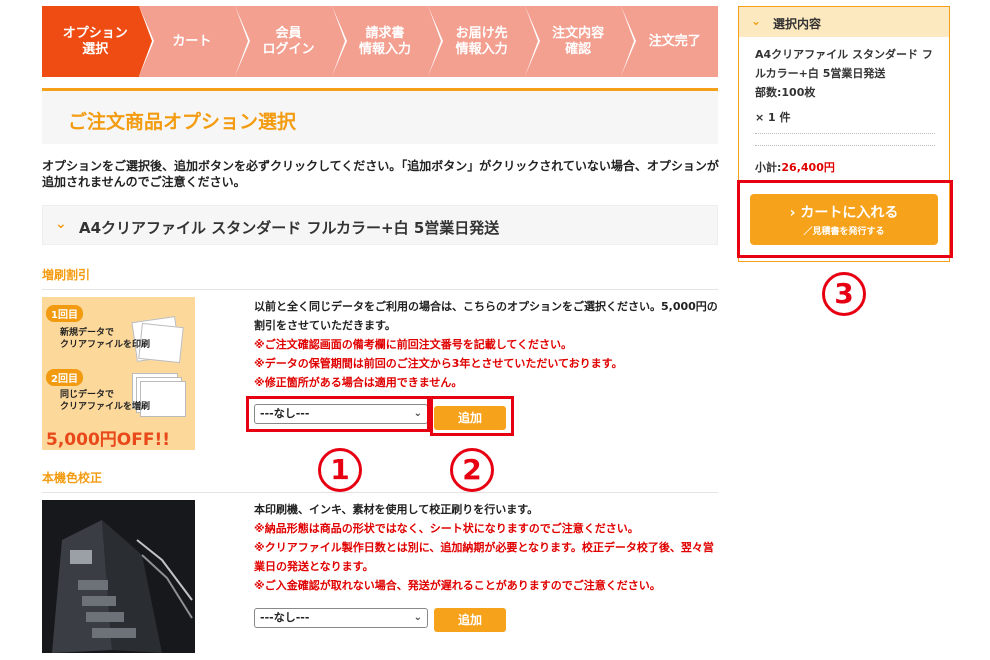 Image resolution: width=990 pixels, height=660 pixels. I want to click on page-title: ご注文商品オプション選択, so click(182, 122).